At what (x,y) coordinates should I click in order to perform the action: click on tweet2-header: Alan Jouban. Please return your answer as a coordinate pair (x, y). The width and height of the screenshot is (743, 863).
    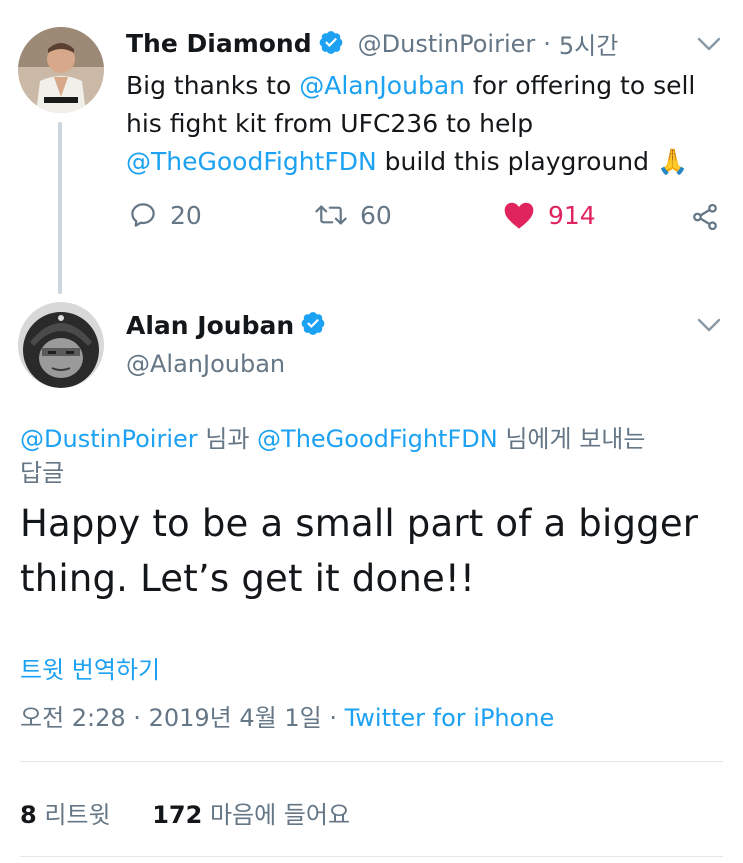
    Looking at the image, I should click on (226, 325).